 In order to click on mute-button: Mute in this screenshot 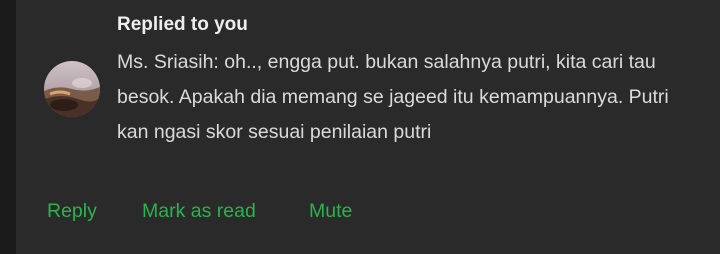, I will do `click(330, 211)`.